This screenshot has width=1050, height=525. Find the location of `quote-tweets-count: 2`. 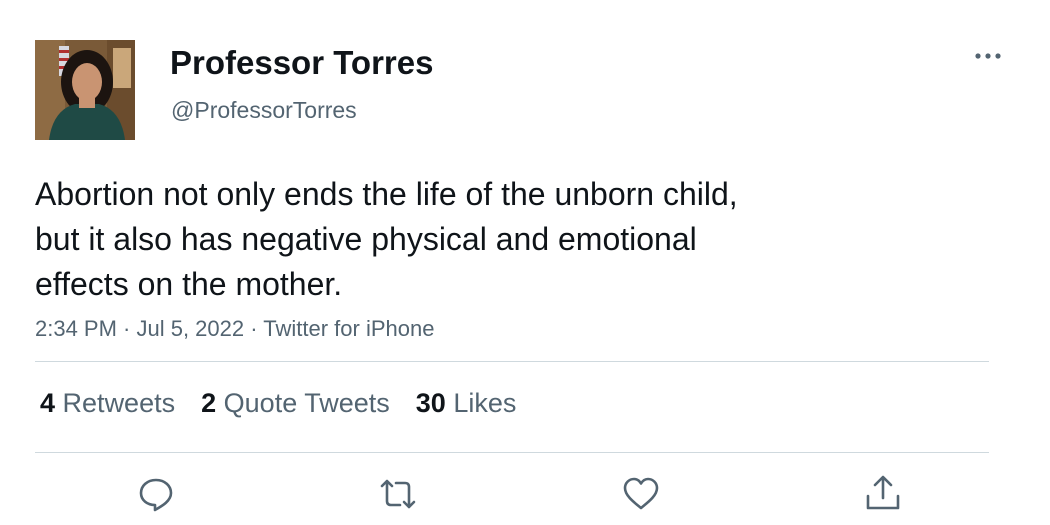

quote-tweets-count: 2 is located at coordinates (209, 403).